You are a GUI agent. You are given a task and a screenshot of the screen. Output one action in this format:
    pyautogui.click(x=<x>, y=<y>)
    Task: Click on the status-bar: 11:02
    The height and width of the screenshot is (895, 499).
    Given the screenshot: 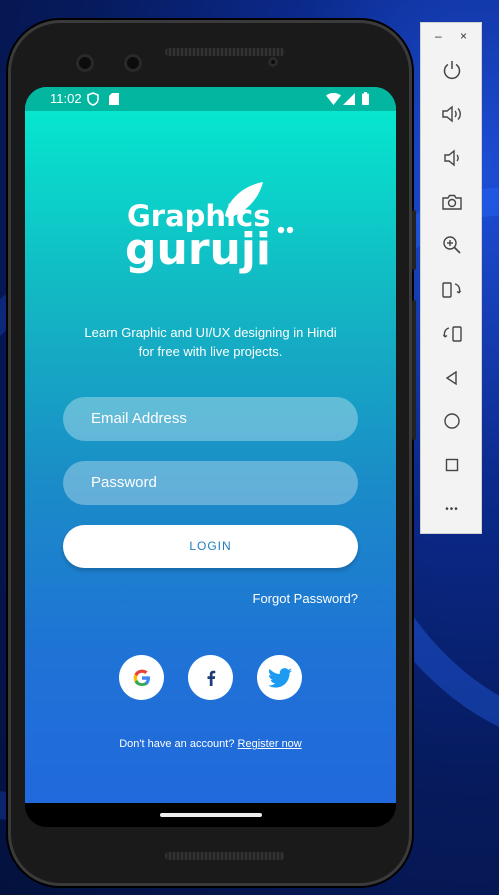 What is the action you would take?
    pyautogui.click(x=210, y=99)
    